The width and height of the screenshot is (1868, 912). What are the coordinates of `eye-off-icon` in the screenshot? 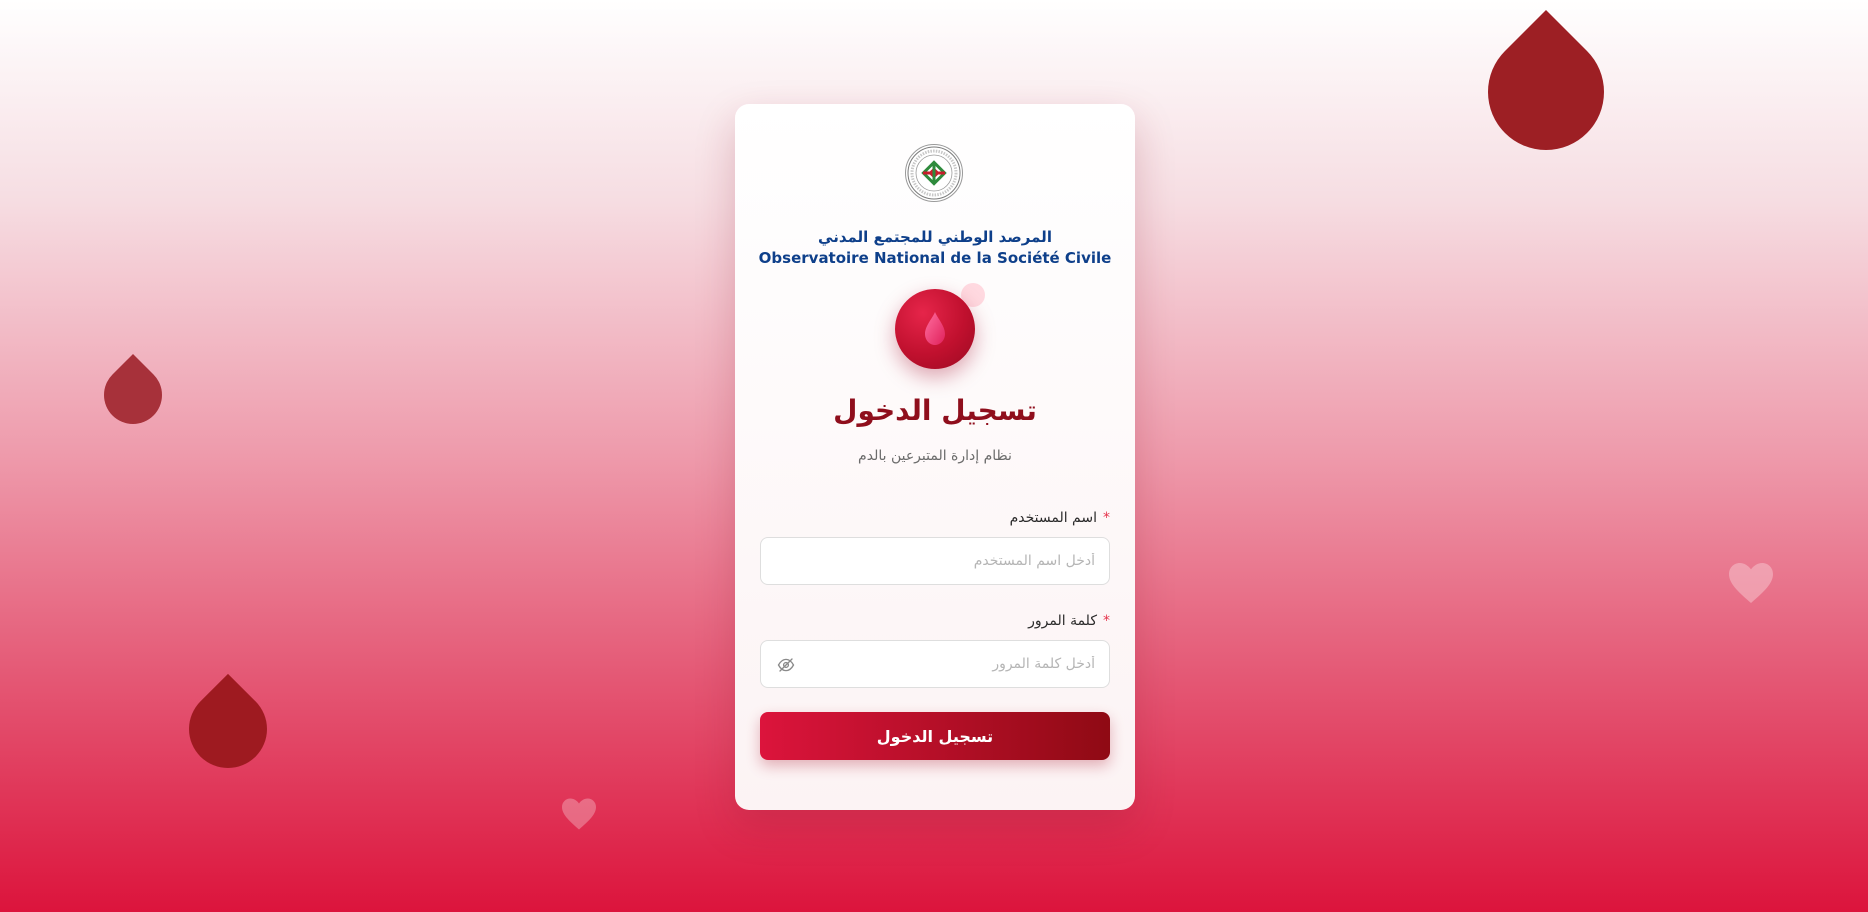 It's located at (786, 665).